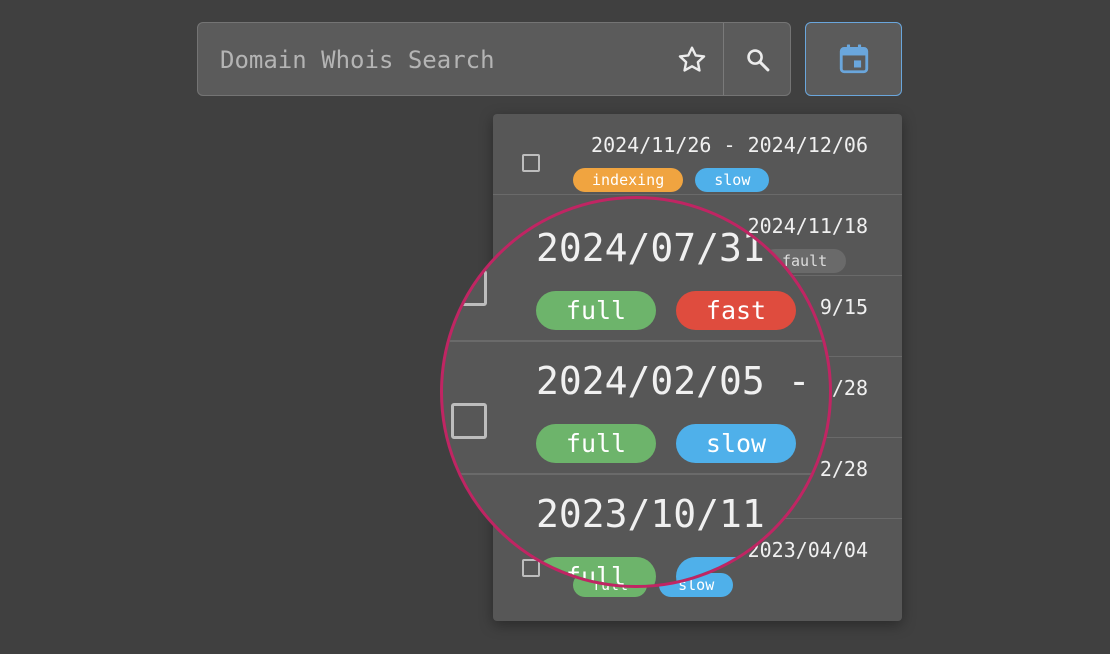 The image size is (1110, 654). What do you see at coordinates (732, 180) in the screenshot?
I see `tag-slow: slow` at bounding box center [732, 180].